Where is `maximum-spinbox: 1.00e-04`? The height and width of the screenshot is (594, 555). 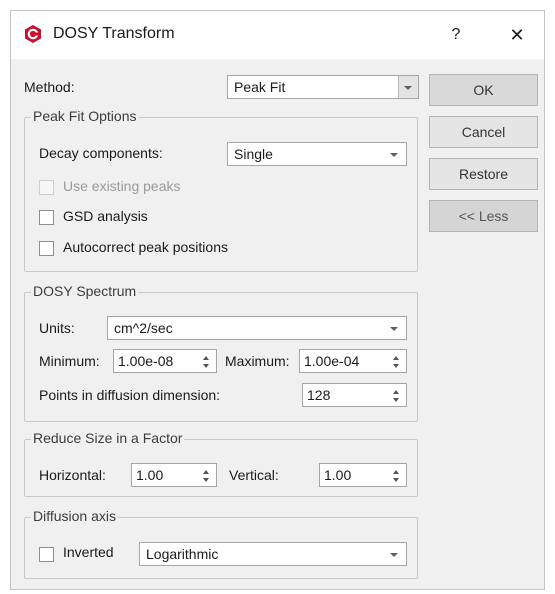
maximum-spinbox: 1.00e-04 is located at coordinates (353, 361).